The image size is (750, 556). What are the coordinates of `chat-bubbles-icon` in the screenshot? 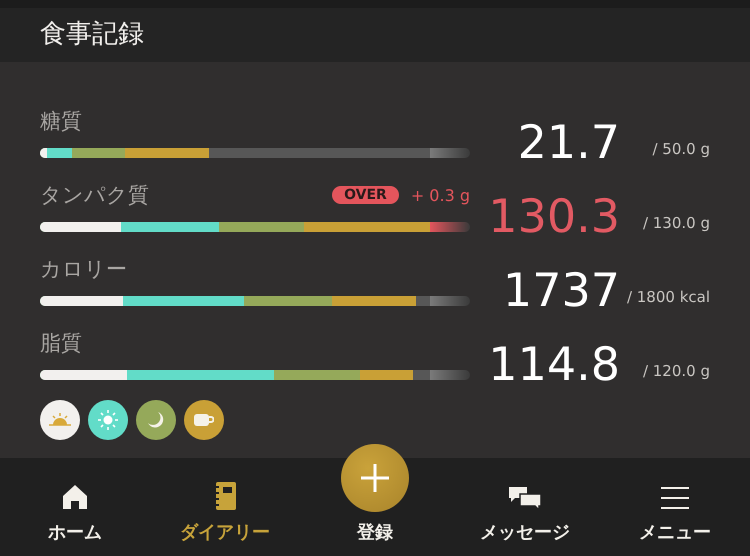 It's located at (525, 498).